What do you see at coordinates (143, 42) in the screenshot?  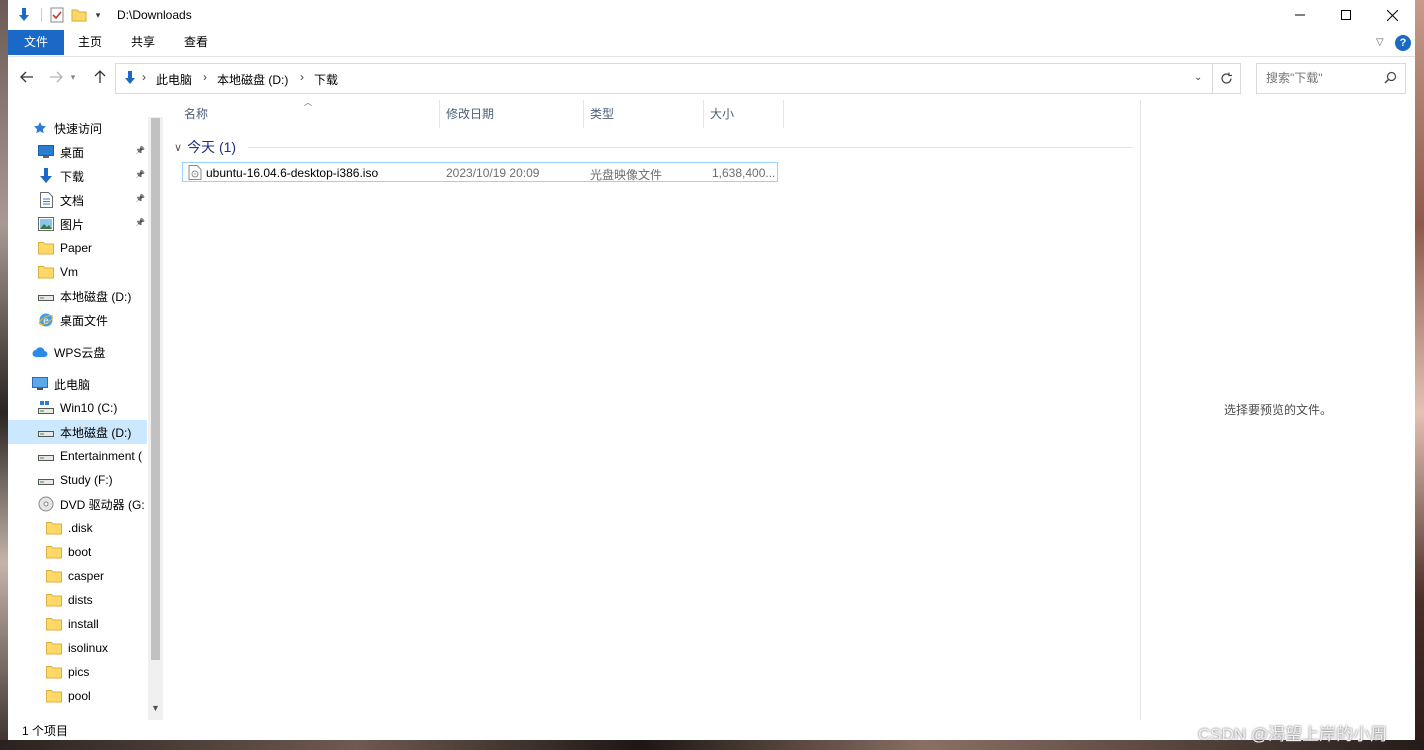 I see `tab-share: 共享` at bounding box center [143, 42].